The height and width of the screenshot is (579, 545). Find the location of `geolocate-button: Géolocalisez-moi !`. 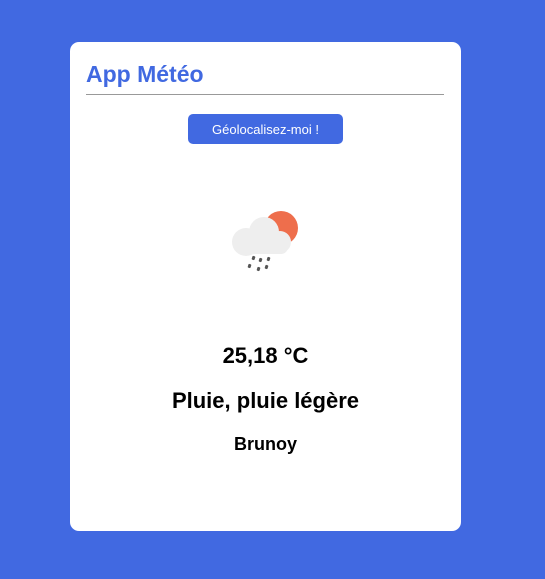

geolocate-button: Géolocalisez-moi ! is located at coordinates (265, 129).